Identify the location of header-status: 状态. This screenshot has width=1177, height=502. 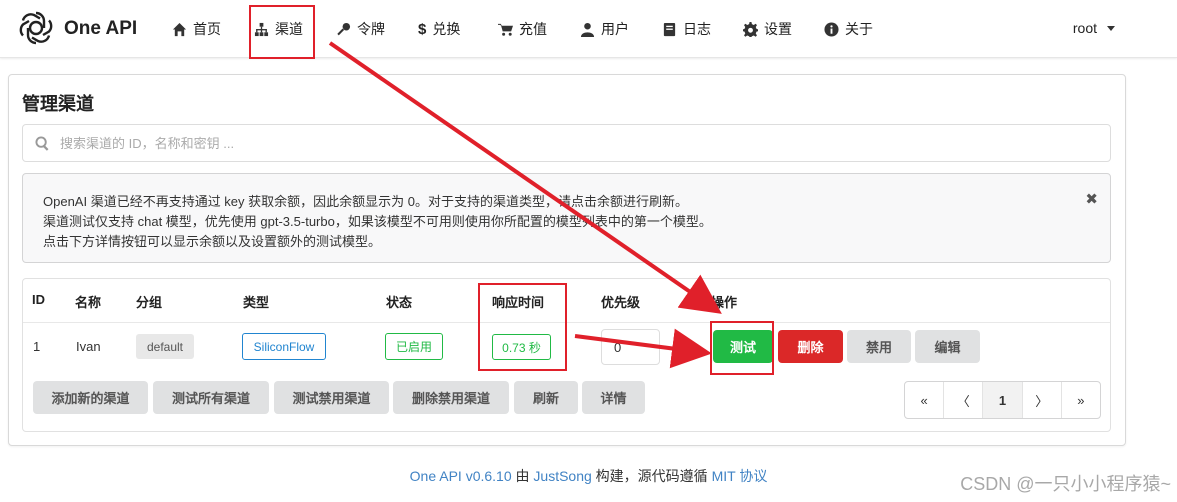
(399, 302).